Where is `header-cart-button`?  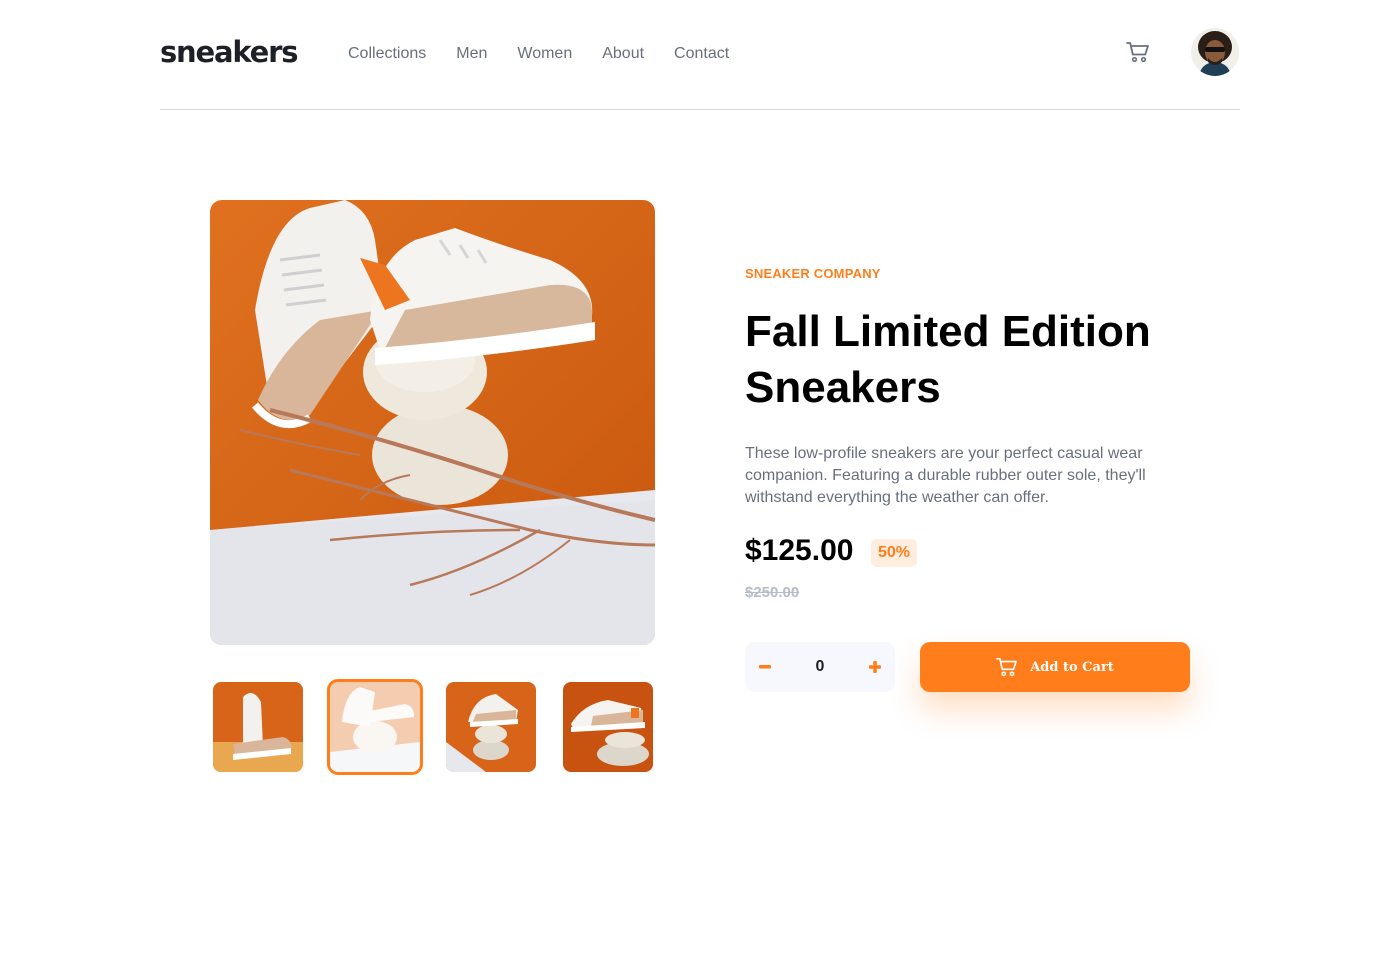
header-cart-button is located at coordinates (1139, 53).